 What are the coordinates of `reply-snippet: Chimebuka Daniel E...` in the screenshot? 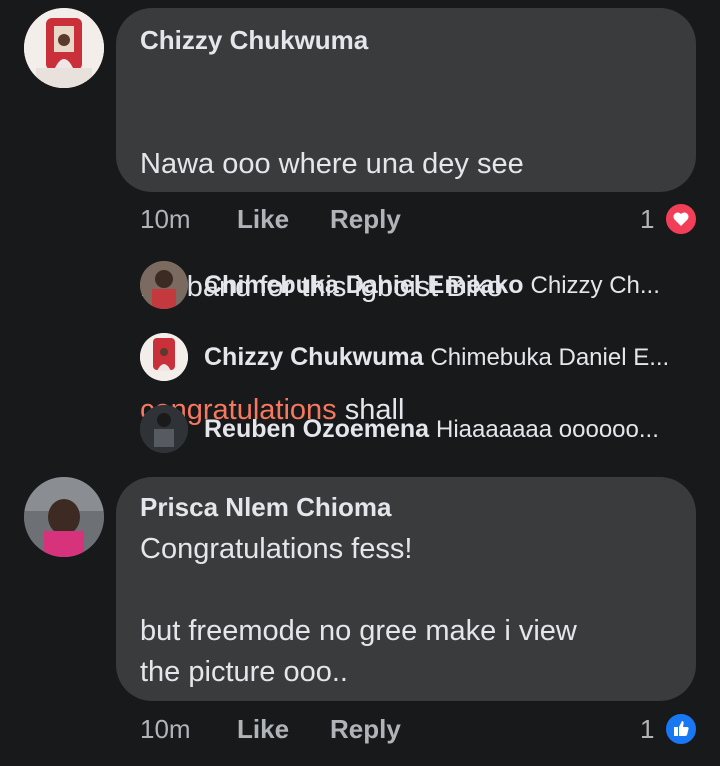 It's located at (550, 357).